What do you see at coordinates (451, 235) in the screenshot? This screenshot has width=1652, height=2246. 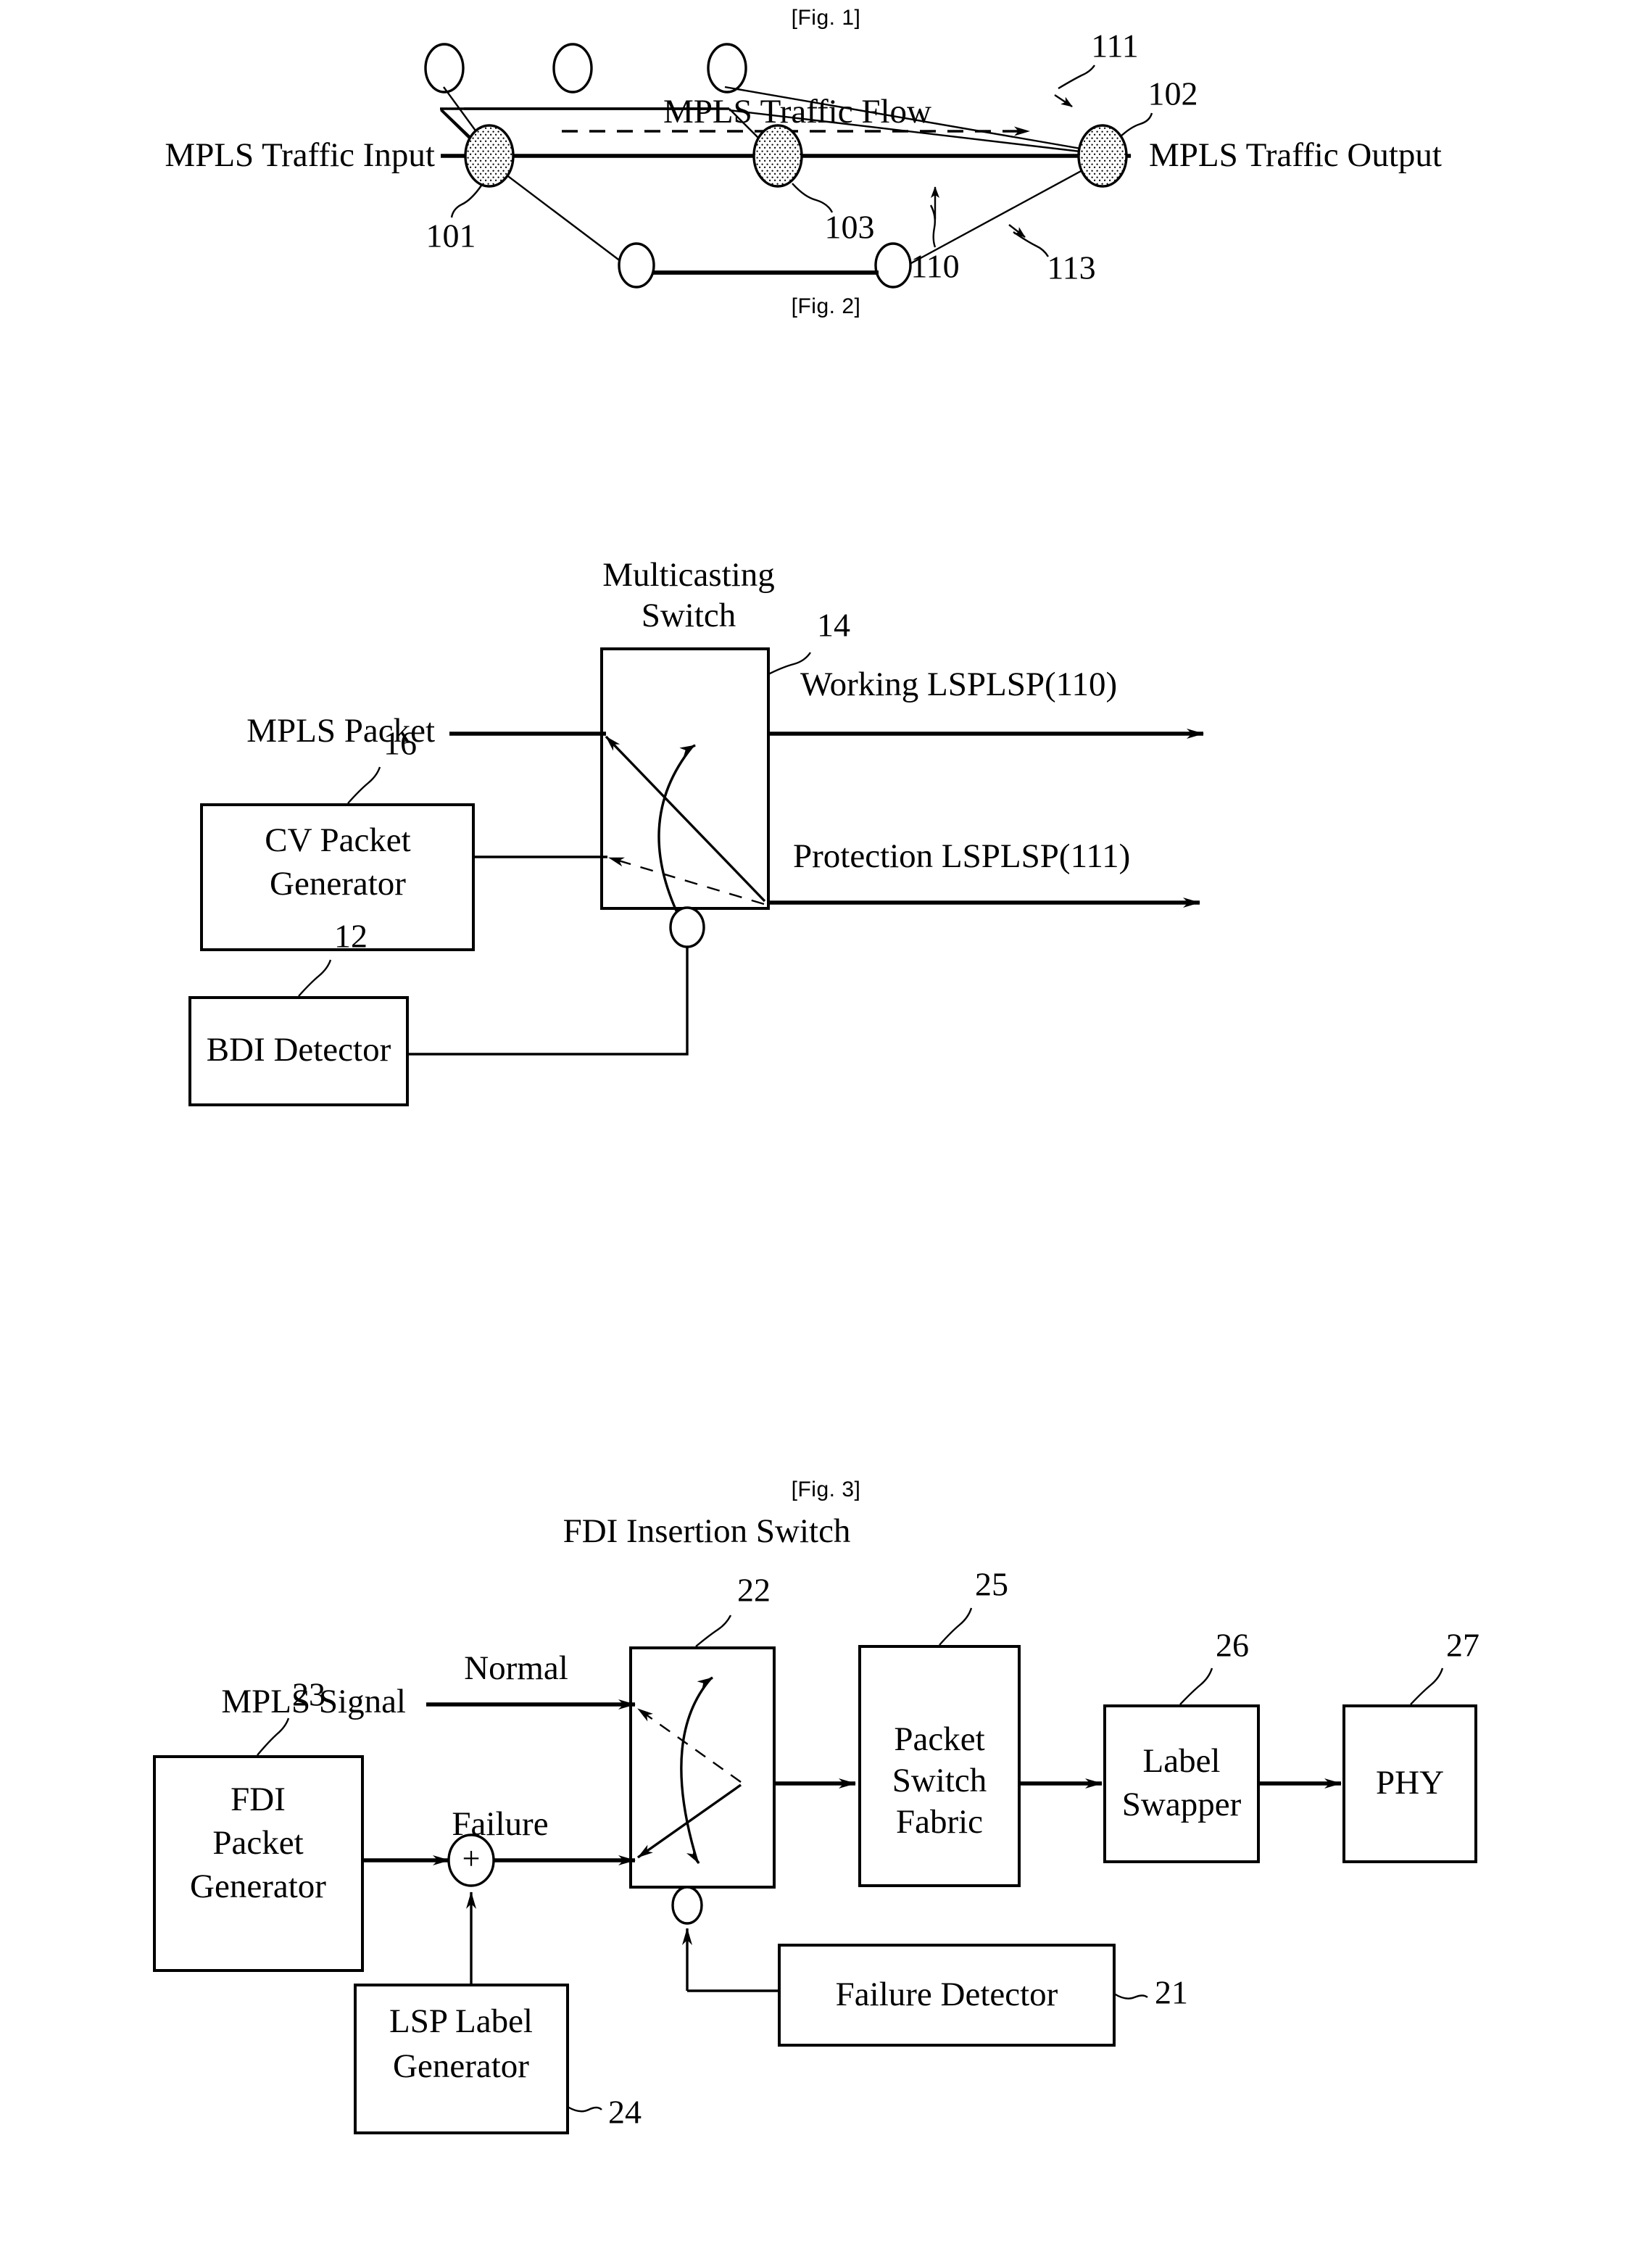 I see `ref-101: 101` at bounding box center [451, 235].